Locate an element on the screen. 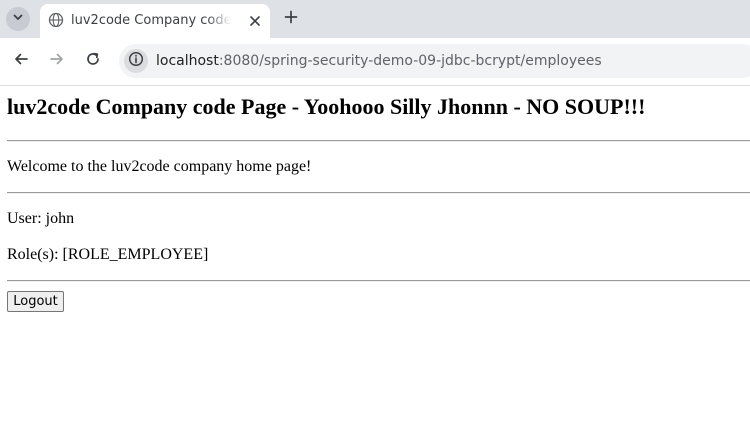 Image resolution: width=750 pixels, height=438 pixels. plus-icon is located at coordinates (291, 19).